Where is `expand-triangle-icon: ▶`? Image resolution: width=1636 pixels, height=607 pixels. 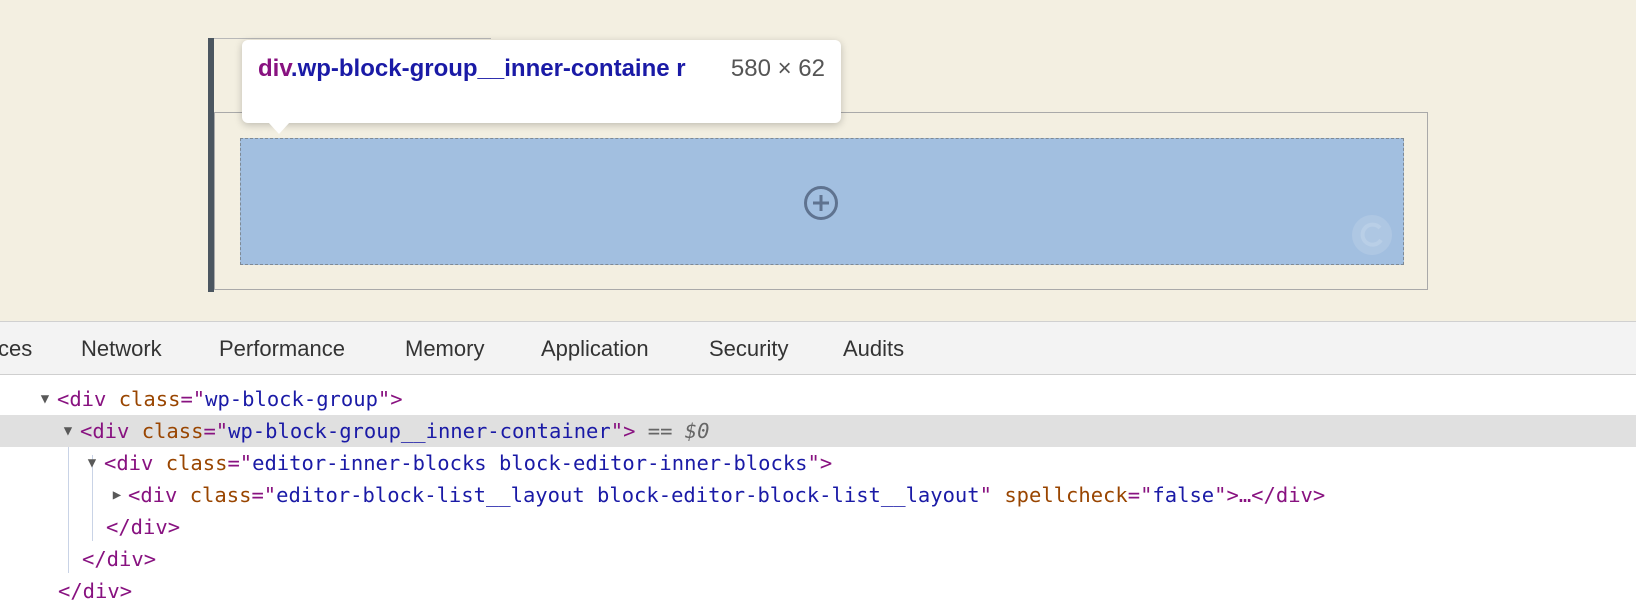
expand-triangle-icon: ▶ is located at coordinates (117, 495).